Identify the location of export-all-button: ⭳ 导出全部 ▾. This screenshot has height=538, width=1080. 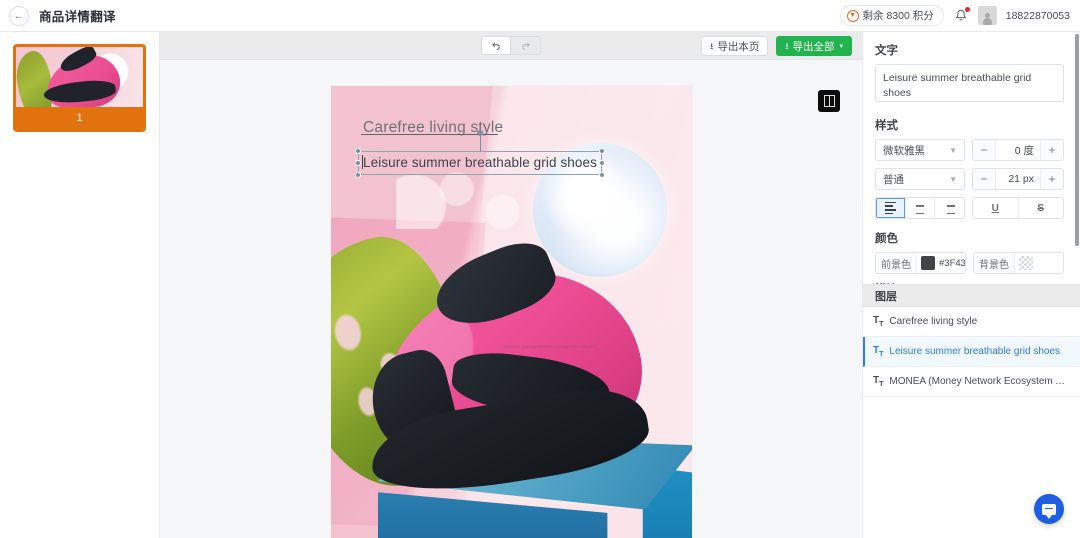
(814, 46).